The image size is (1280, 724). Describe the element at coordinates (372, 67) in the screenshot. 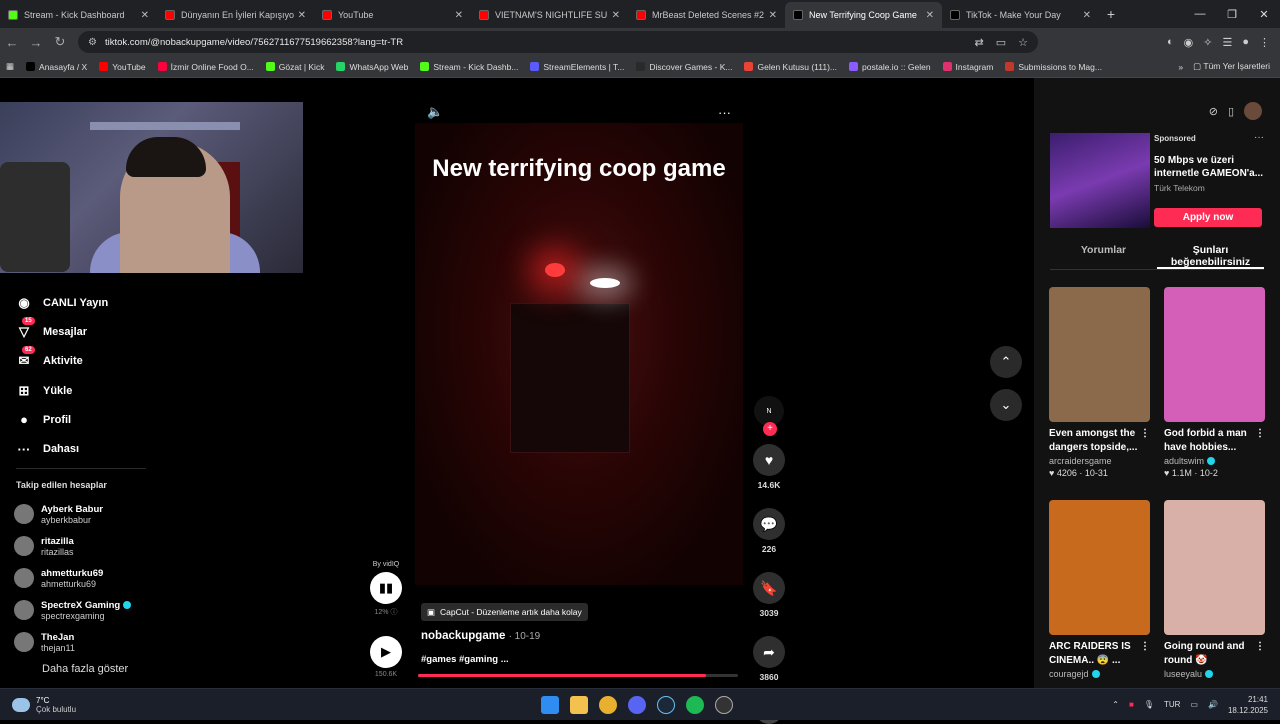

I see `bookmark-item: WhatsApp Web` at that location.